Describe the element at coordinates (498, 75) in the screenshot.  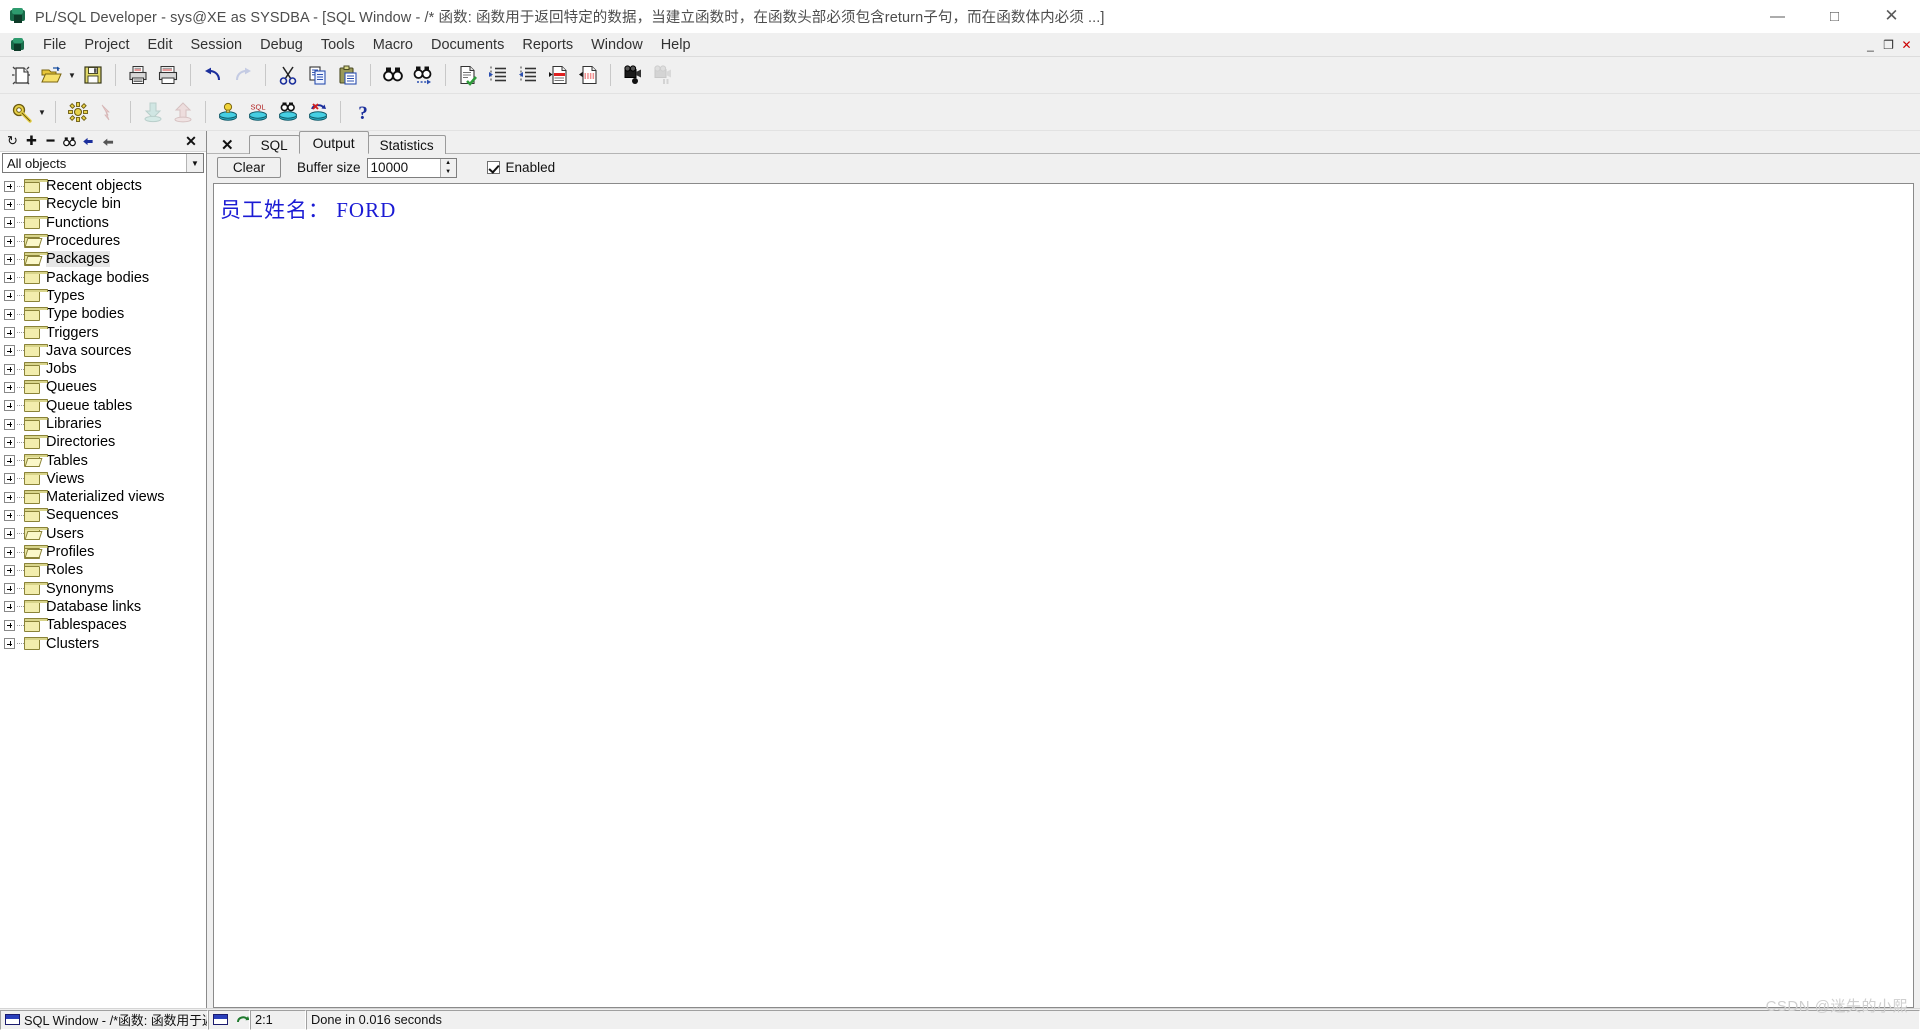
I see `indent-icon` at that location.